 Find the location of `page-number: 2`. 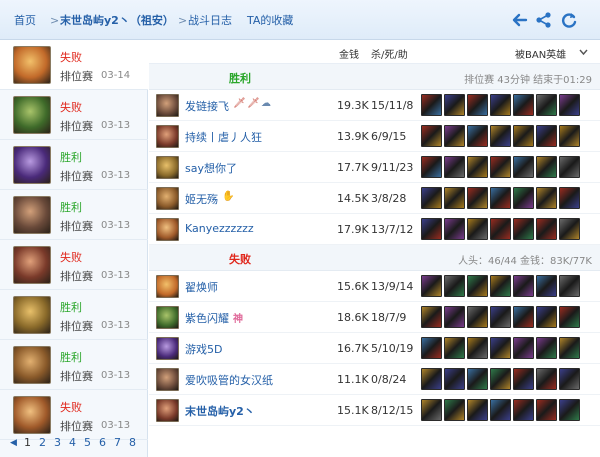

page-number: 2 is located at coordinates (42, 442).